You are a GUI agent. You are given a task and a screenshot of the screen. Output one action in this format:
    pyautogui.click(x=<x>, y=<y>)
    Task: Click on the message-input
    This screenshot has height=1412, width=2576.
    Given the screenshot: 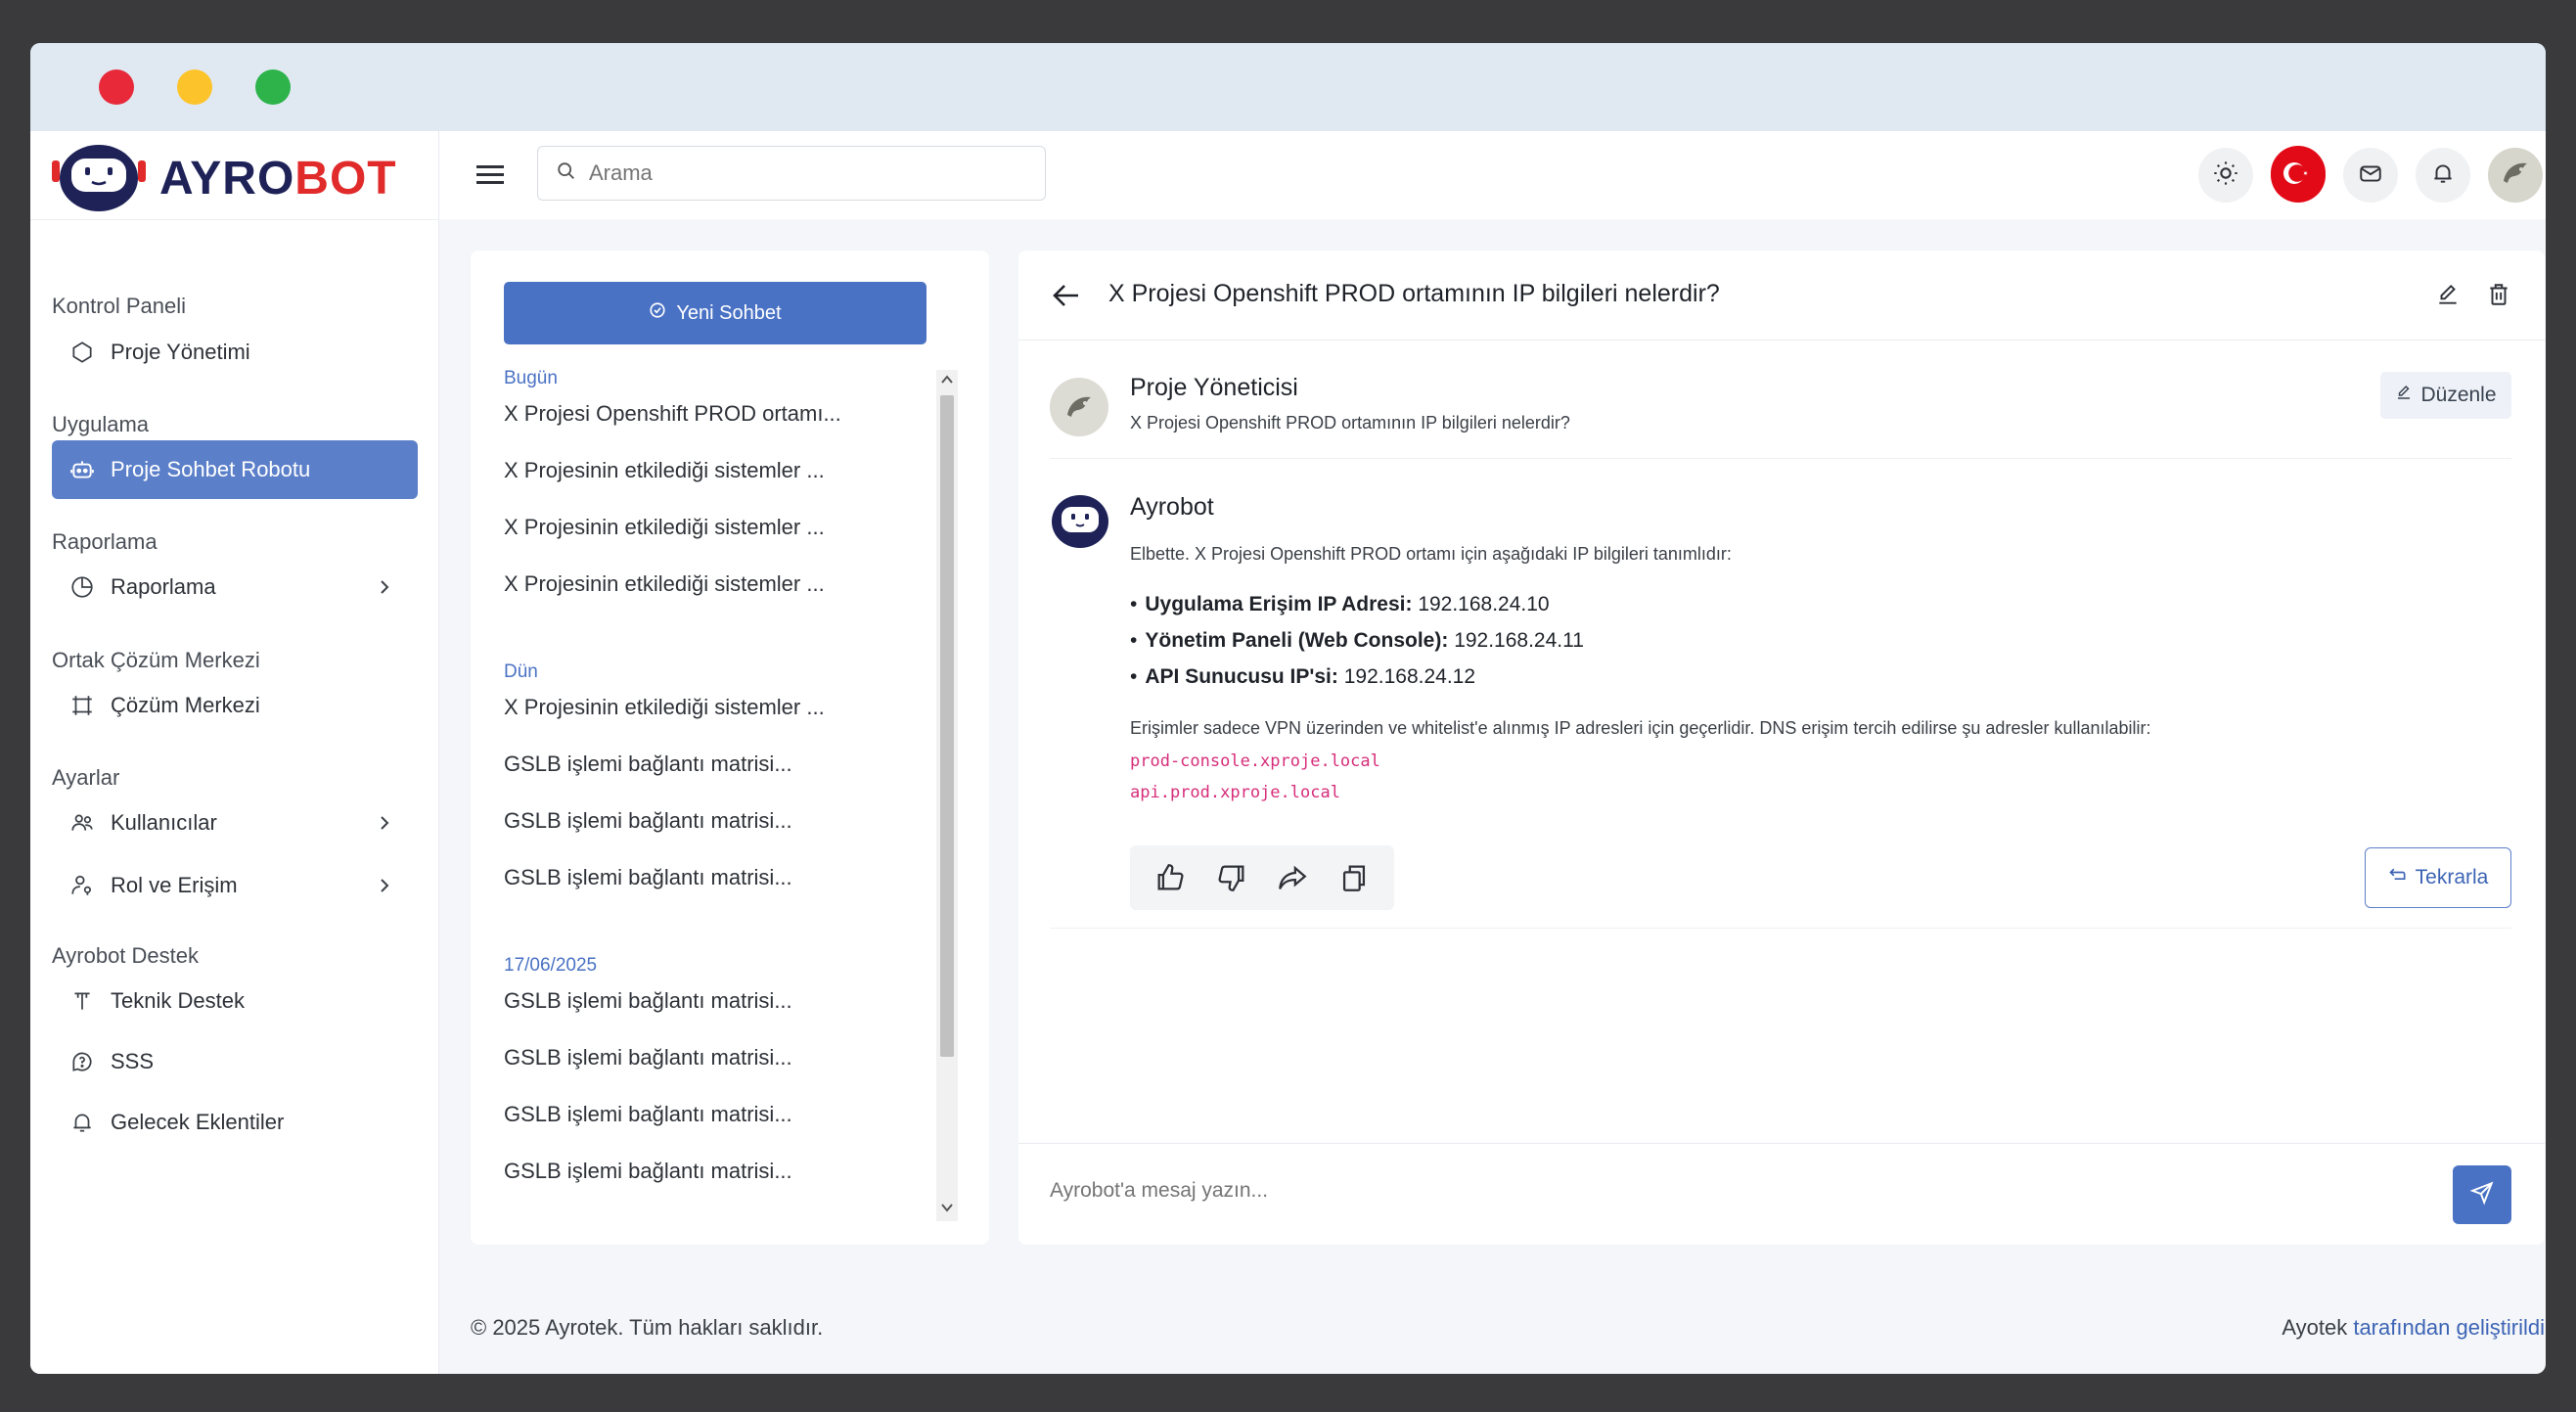 What is the action you would take?
    pyautogui.click(x=1725, y=1191)
    